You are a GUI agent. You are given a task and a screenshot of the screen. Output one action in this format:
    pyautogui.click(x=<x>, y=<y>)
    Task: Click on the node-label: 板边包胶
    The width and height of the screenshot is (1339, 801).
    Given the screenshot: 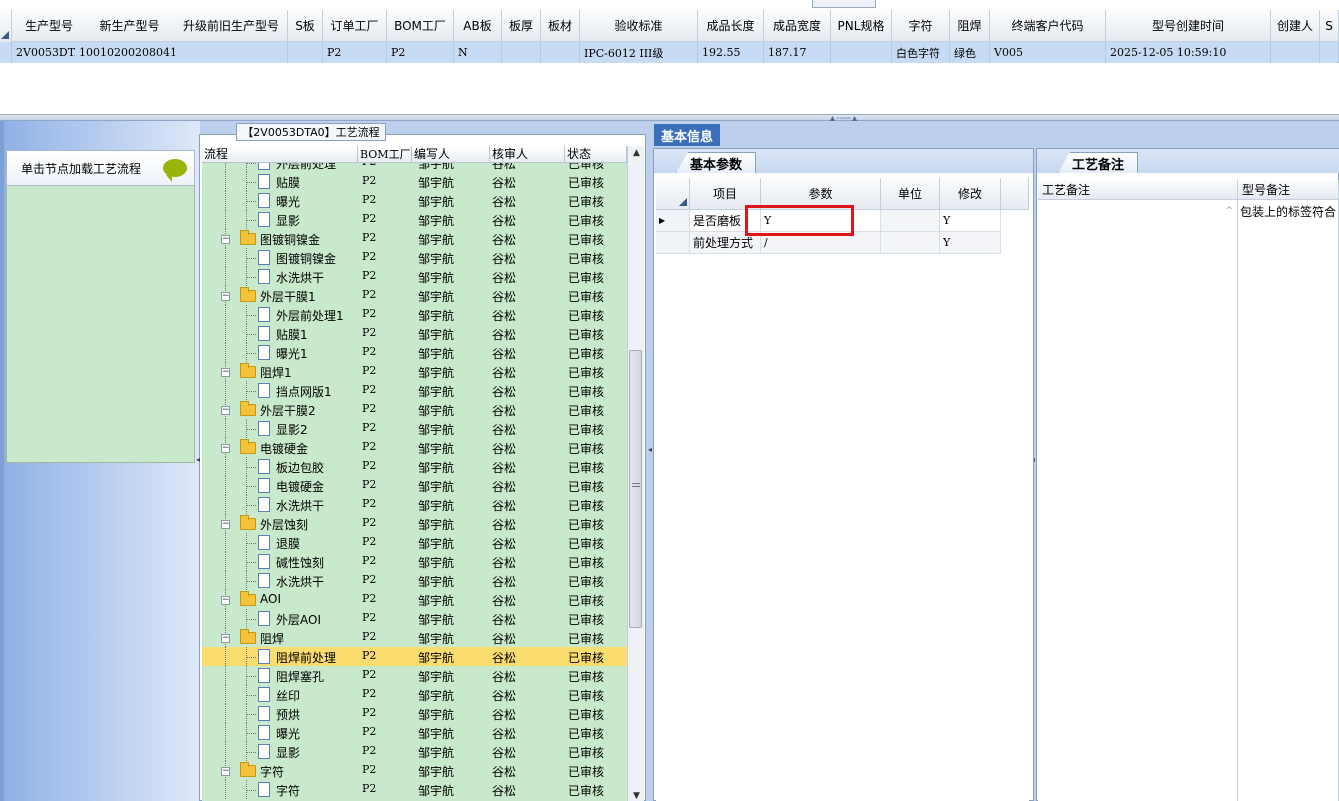 What is the action you would take?
    pyautogui.click(x=300, y=467)
    